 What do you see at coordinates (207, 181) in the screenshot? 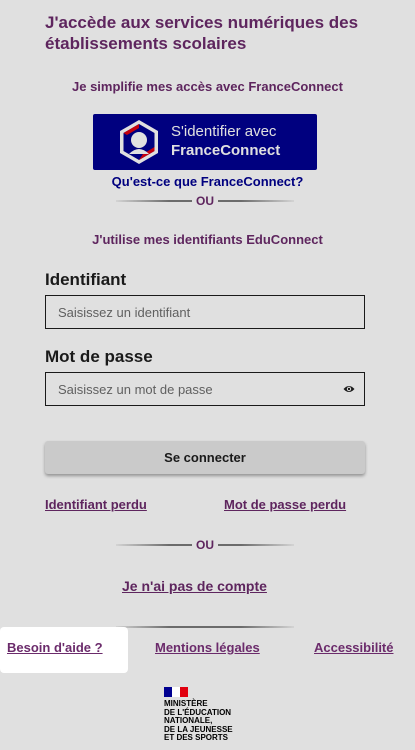
I see `what-is-franceconnect-link: Qu'est-ce que FranceConnect?` at bounding box center [207, 181].